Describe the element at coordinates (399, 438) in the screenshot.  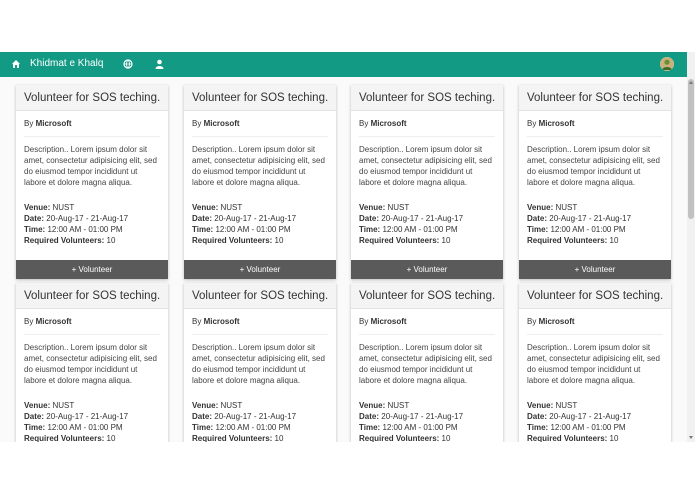
I see `required-label: Required Volunteers:` at that location.